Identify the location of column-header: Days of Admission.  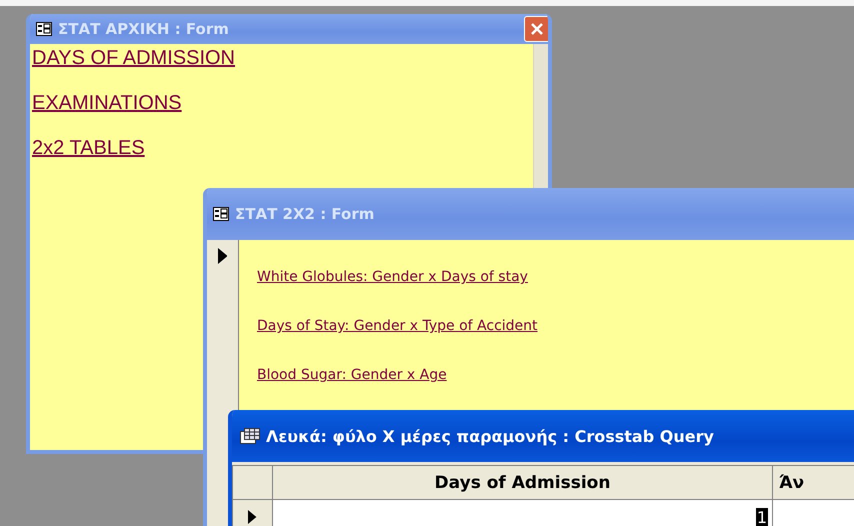
(523, 483).